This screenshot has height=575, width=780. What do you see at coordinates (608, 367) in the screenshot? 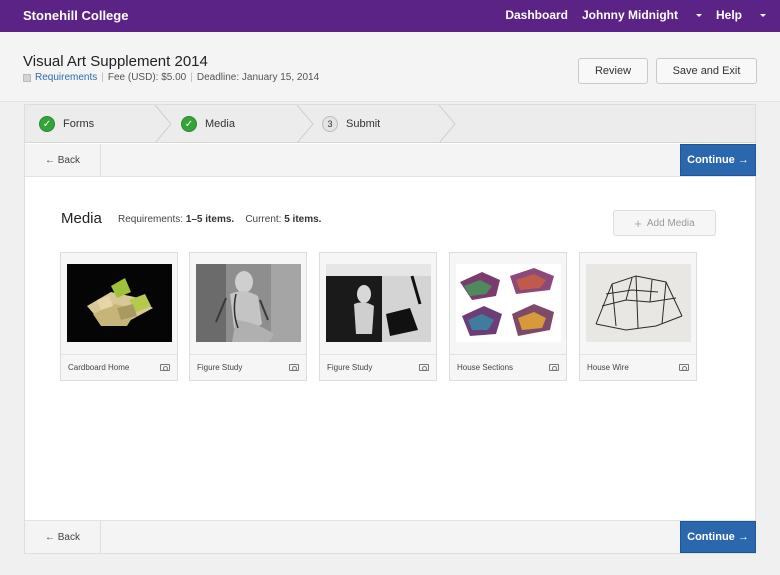
I see `media-title: House Wire` at bounding box center [608, 367].